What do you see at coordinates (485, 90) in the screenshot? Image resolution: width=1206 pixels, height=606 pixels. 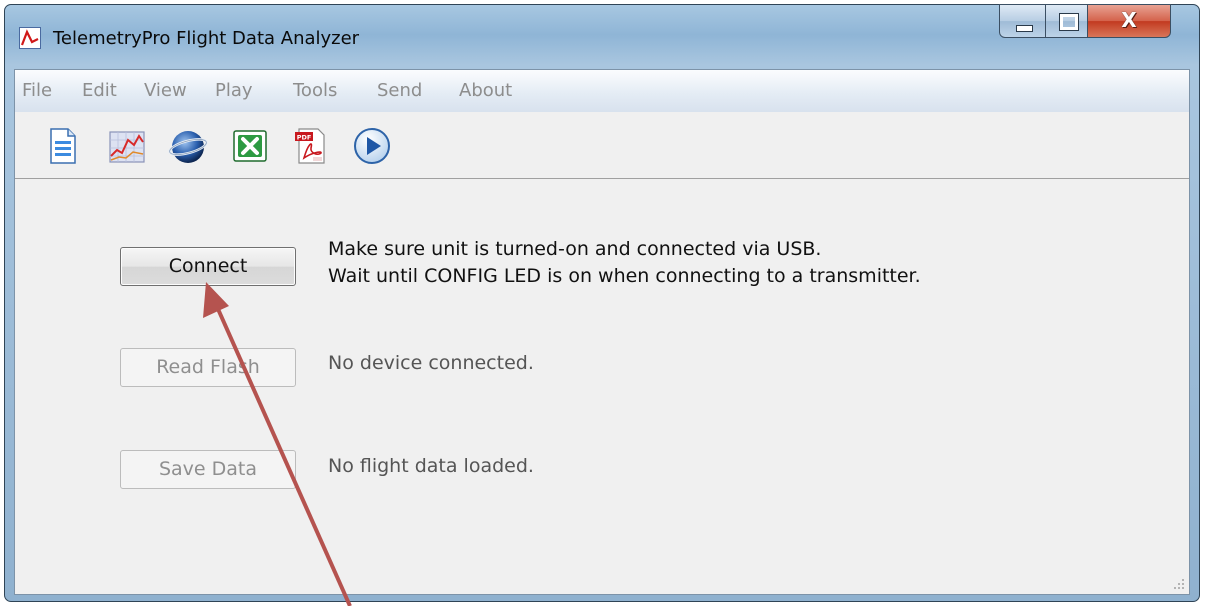 I see `menu-about: About` at bounding box center [485, 90].